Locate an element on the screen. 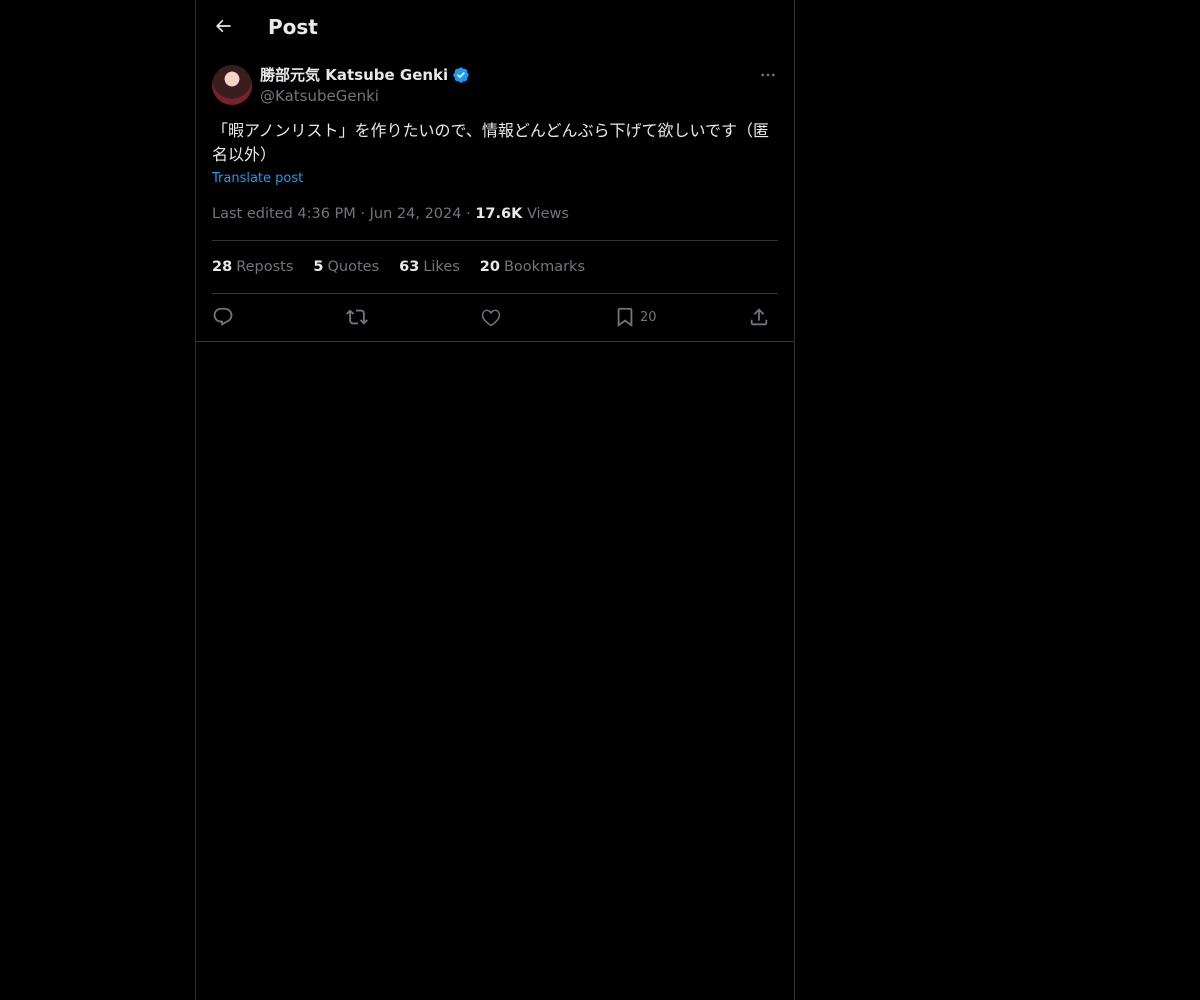  post-text: 「暇アノンリスト」を作りたいので、情報どんどんぶら下げて欲しいです（匿名以外） is located at coordinates (490, 142).